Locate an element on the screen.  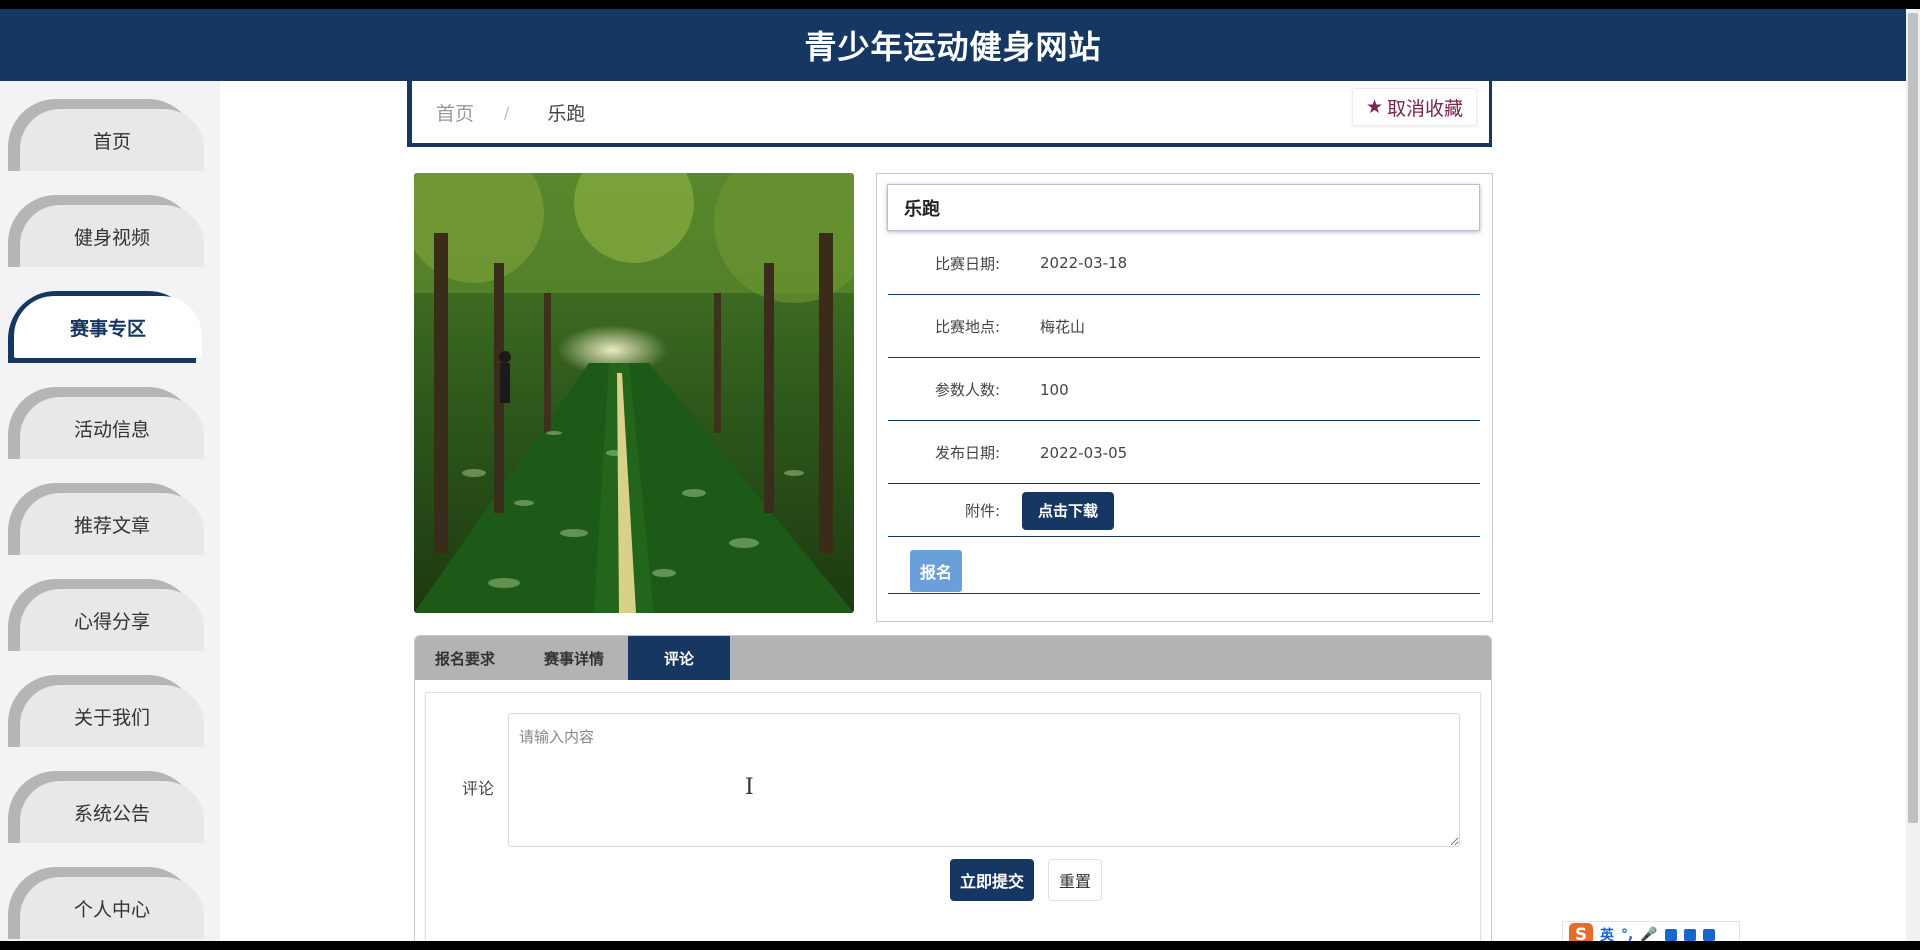
tab-bar: 报名要求 赛事详情 评论 is located at coordinates (953, 658).